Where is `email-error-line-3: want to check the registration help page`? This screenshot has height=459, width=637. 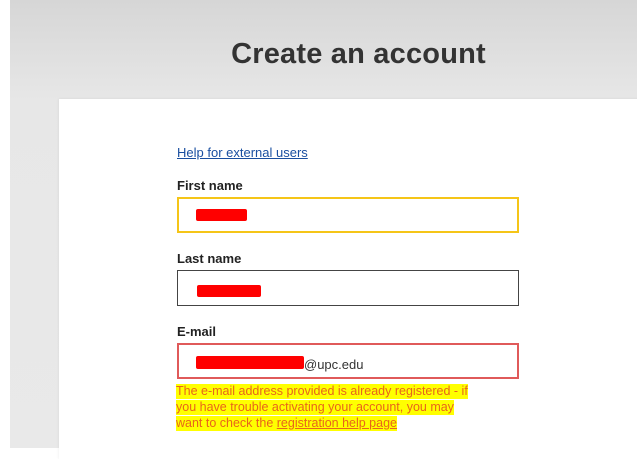 email-error-line-3: want to check the registration help page is located at coordinates (286, 423).